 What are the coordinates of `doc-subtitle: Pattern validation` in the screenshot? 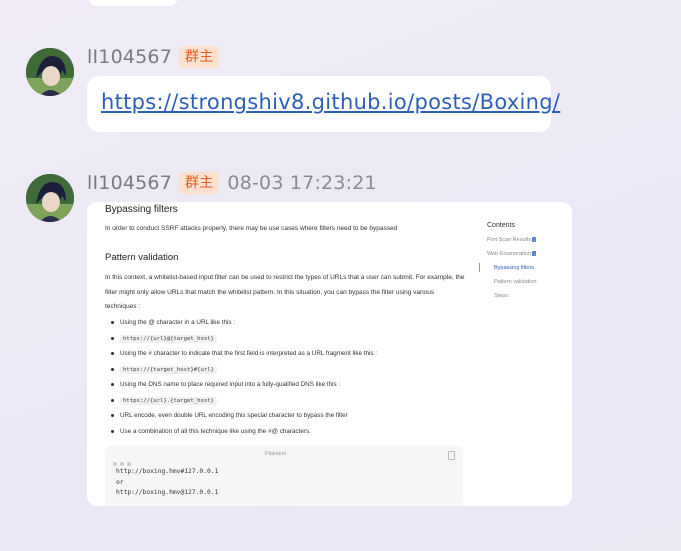 It's located at (142, 257).